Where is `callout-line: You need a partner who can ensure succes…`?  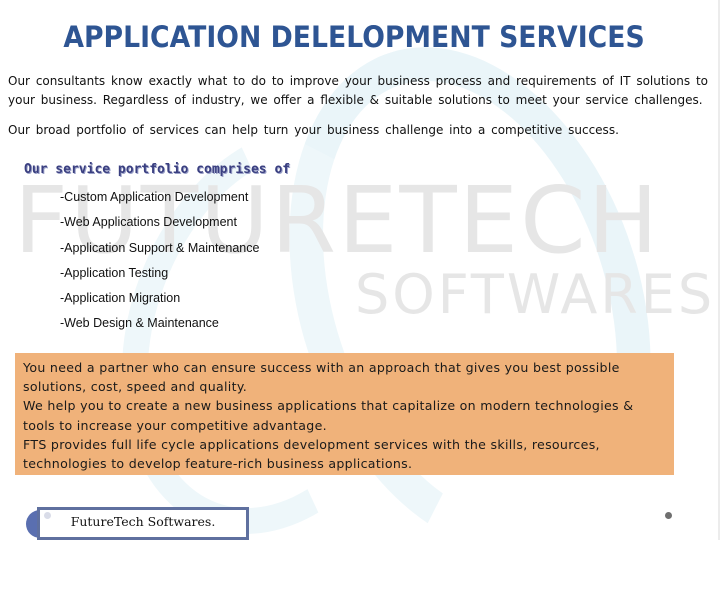
callout-line: You need a partner who can ensure succes… is located at coordinates (321, 377).